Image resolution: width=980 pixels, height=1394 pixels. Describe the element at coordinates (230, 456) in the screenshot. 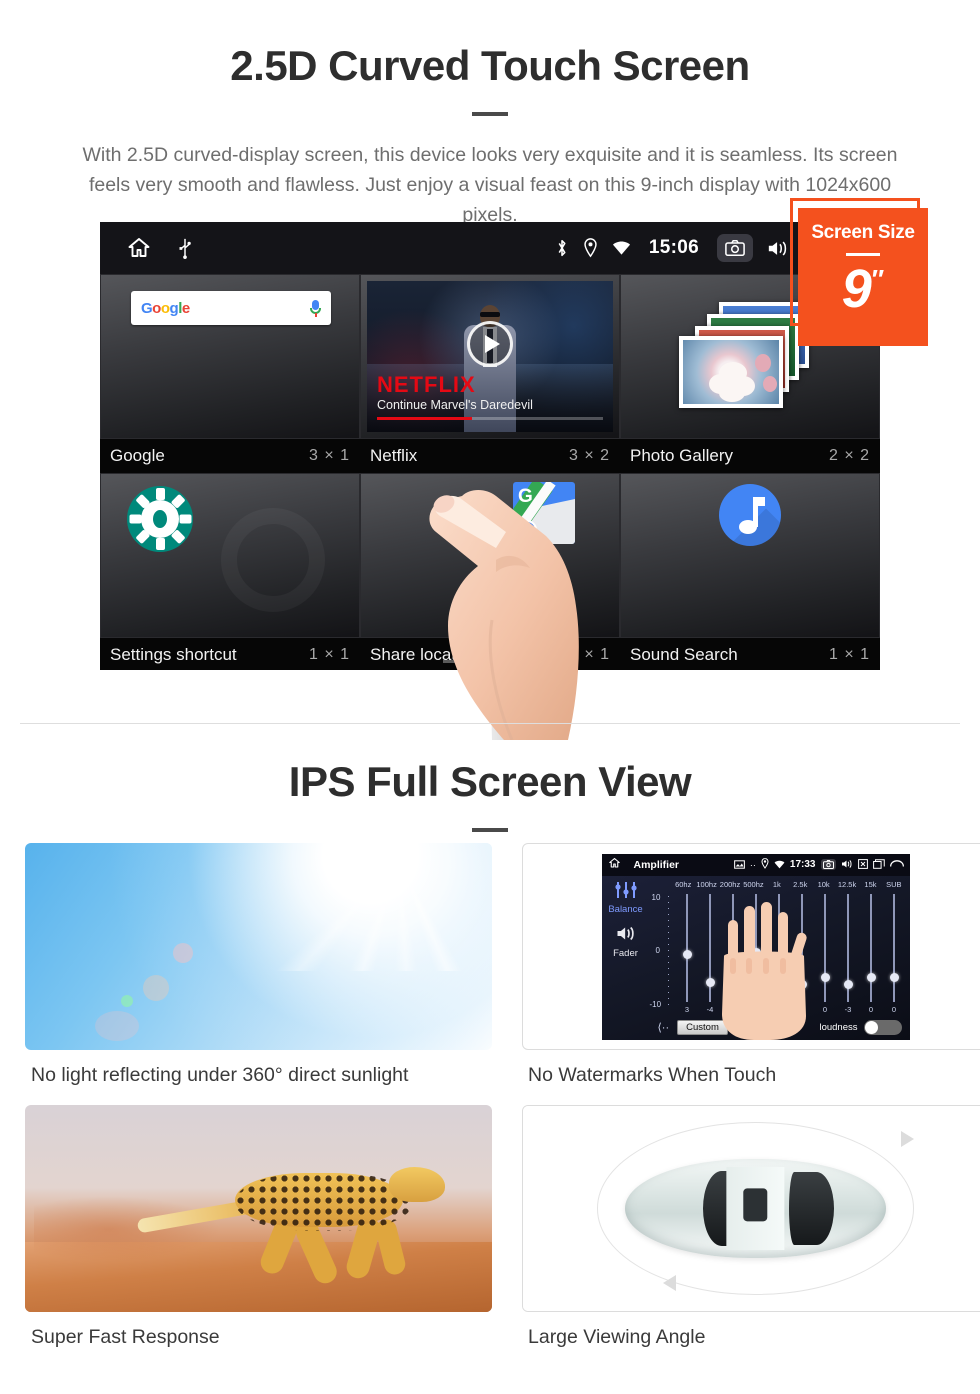

I see `widget-label-google: Google 3 × 1` at that location.